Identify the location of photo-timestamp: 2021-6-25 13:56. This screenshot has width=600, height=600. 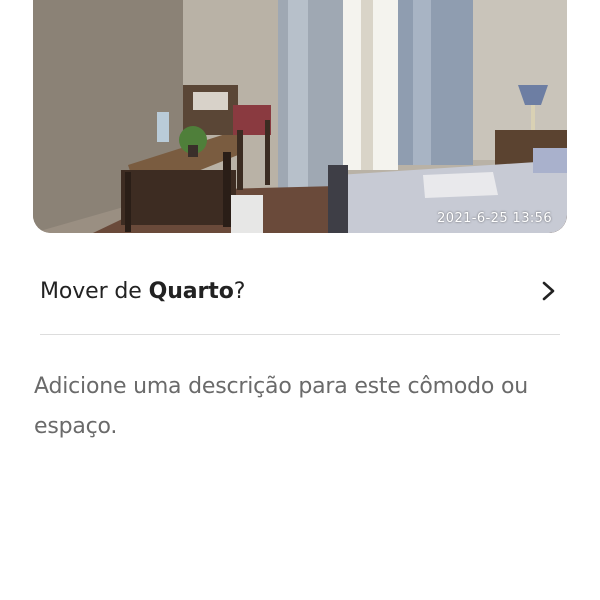
(494, 218).